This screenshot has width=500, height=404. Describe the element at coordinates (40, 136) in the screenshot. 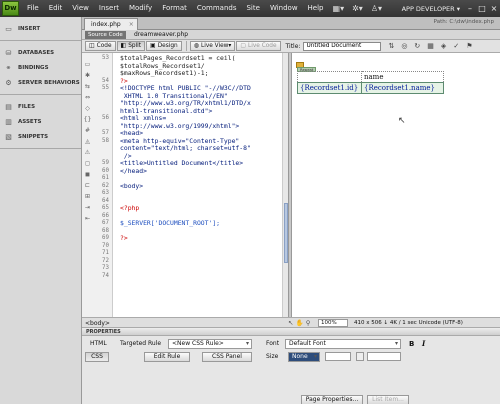

I see `panel-snippets: ▧ SNIPPETS` at that location.